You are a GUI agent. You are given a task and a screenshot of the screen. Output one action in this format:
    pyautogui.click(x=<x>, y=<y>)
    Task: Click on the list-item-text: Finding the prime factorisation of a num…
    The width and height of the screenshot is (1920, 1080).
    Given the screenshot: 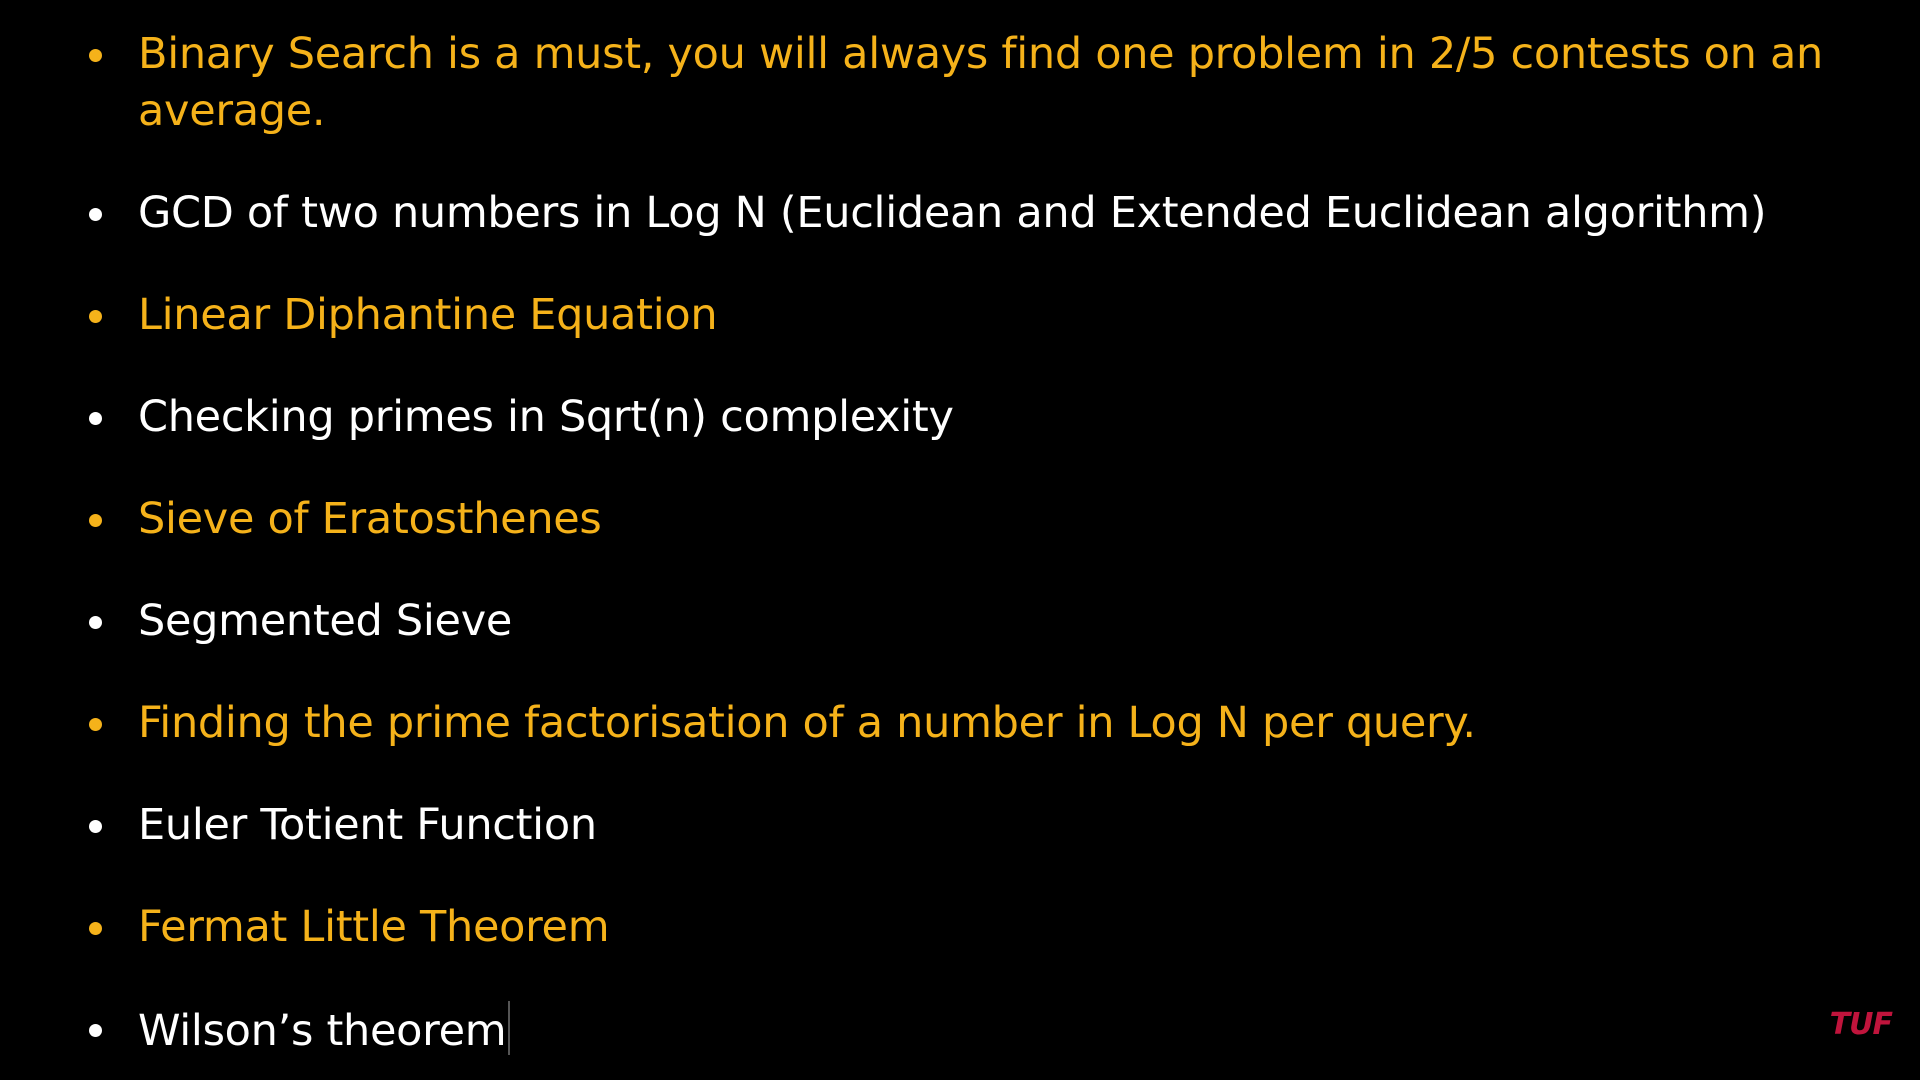 What is the action you would take?
    pyautogui.click(x=807, y=723)
    